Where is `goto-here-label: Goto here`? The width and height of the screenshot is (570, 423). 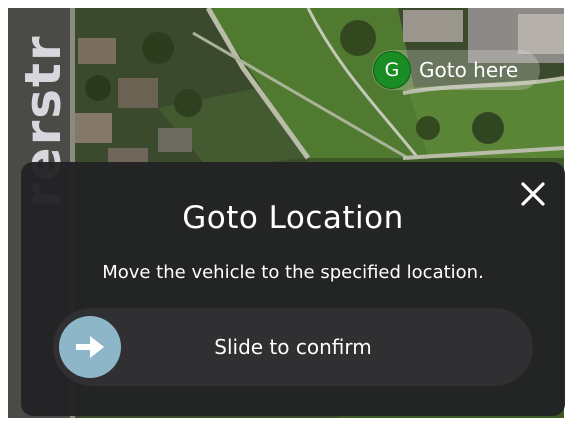 goto-here-label: Goto here is located at coordinates (469, 70).